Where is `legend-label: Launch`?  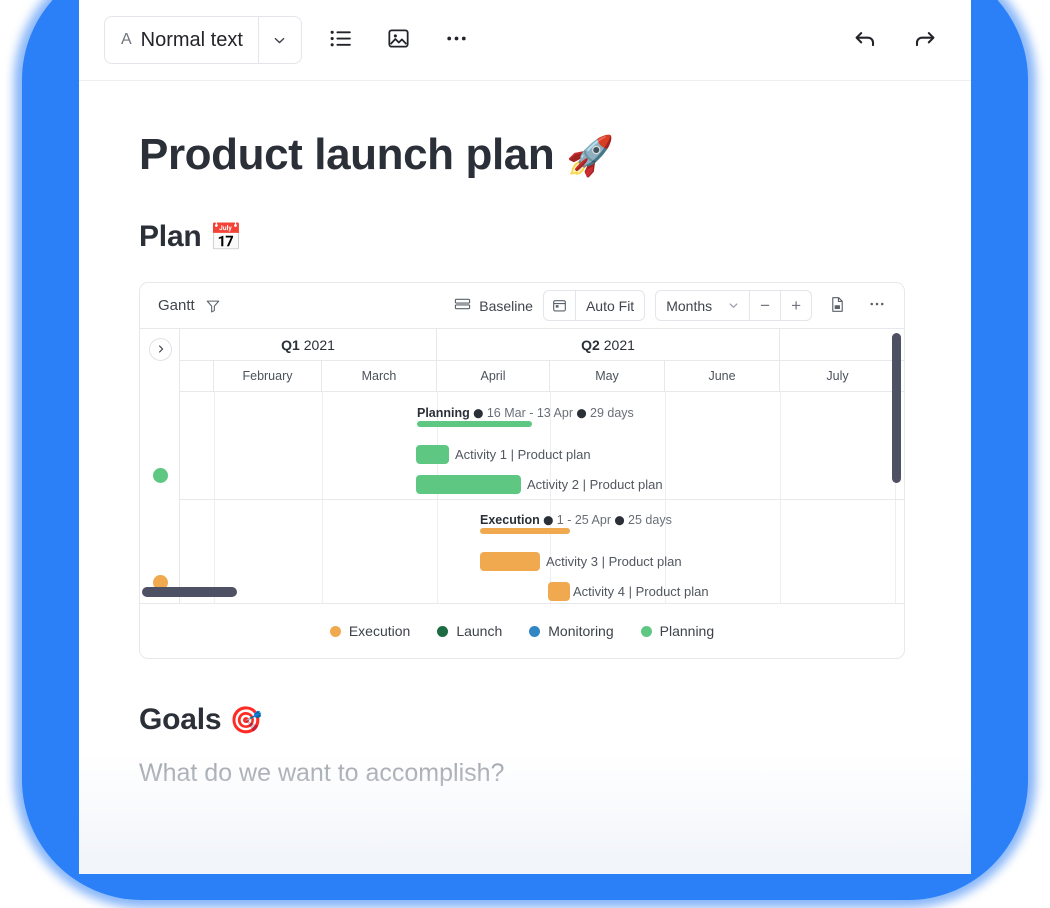 legend-label: Launch is located at coordinates (479, 631).